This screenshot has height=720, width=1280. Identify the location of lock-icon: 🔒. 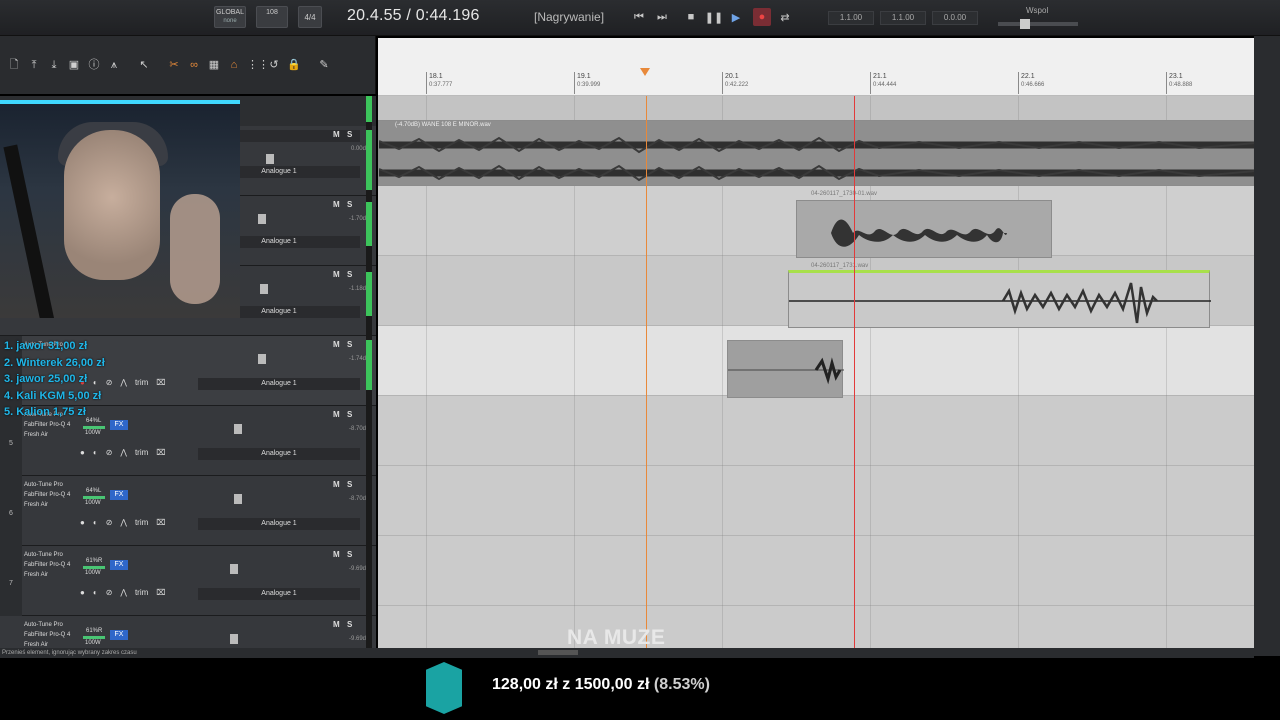
(294, 65).